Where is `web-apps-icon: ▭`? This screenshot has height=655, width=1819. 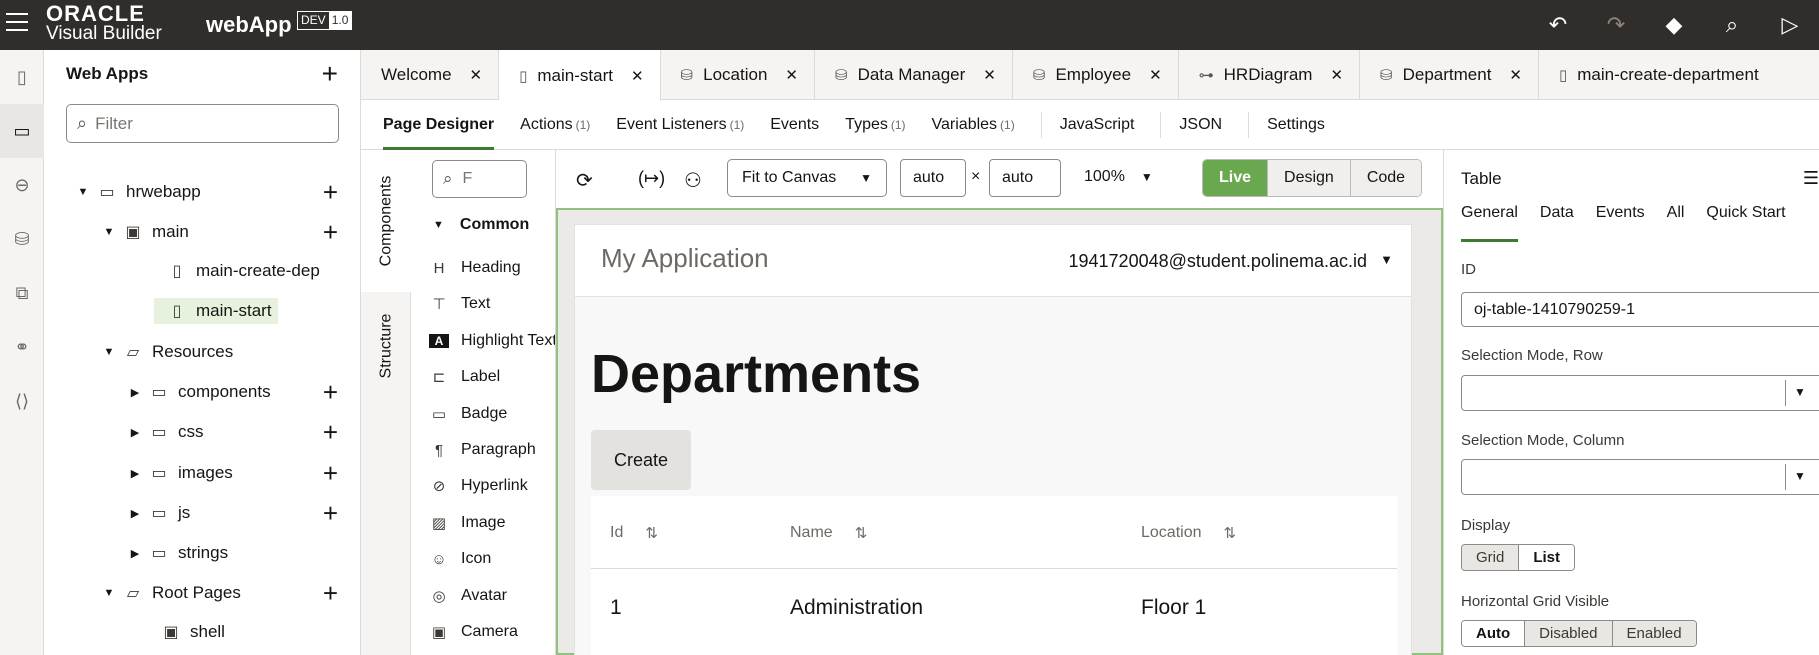
web-apps-icon: ▭ is located at coordinates (22, 131).